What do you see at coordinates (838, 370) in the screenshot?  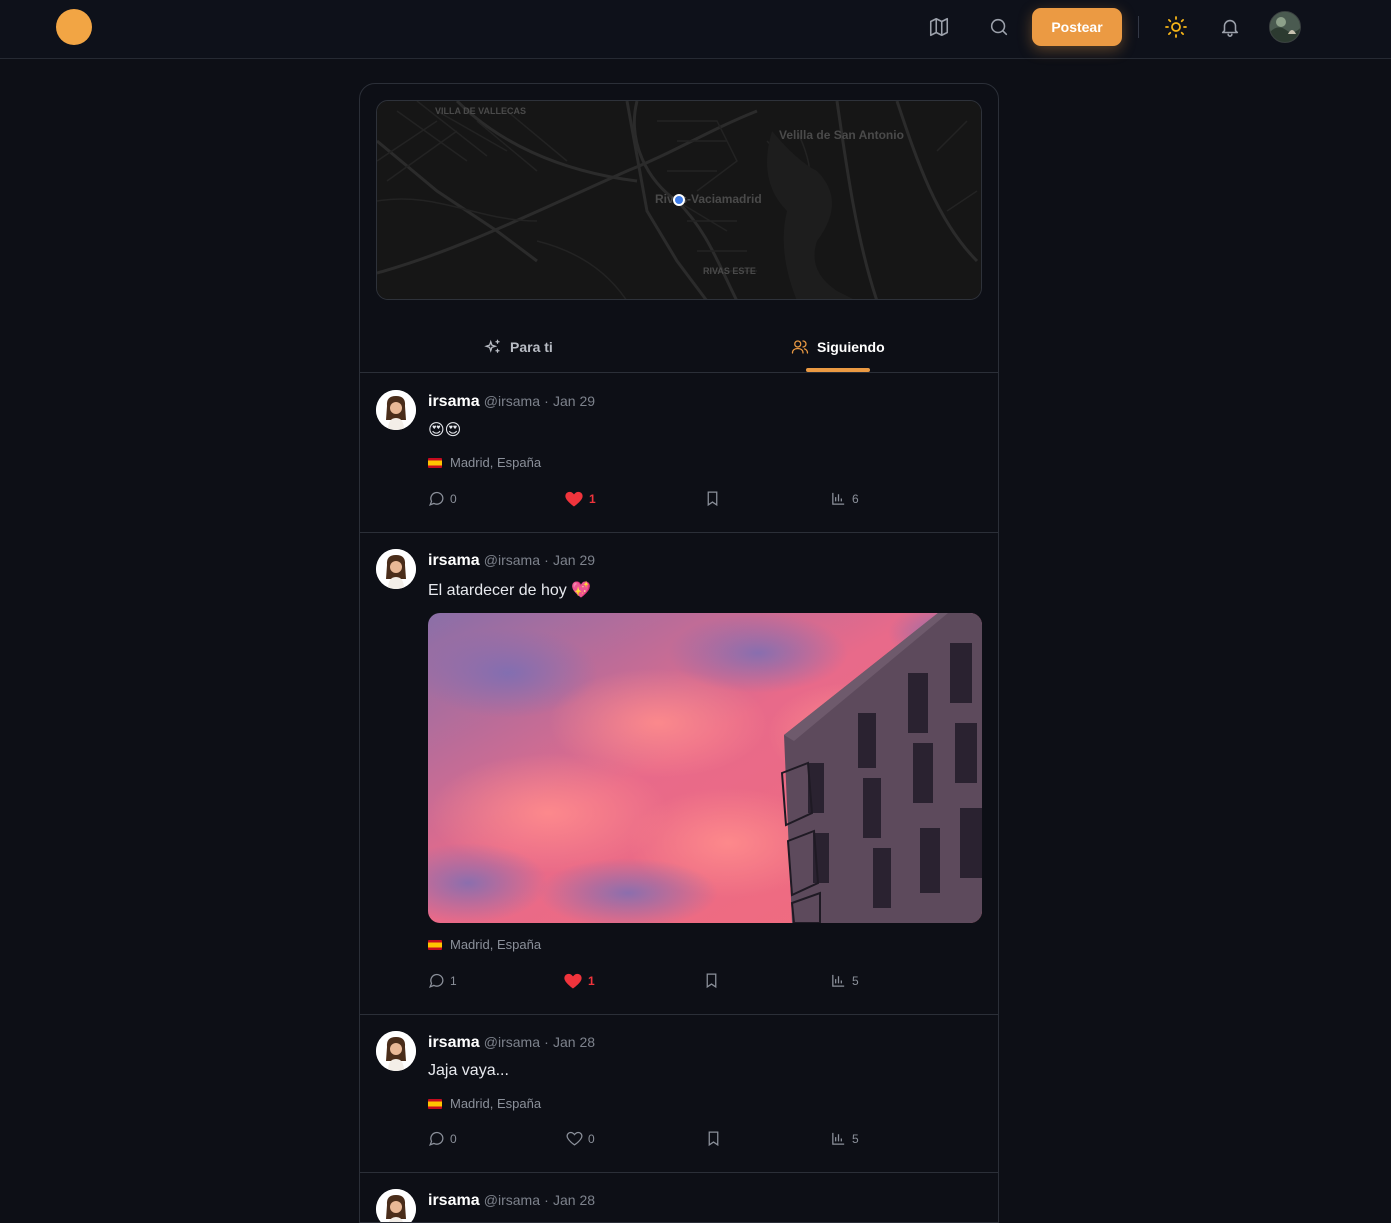 I see `active-tab-indicator` at bounding box center [838, 370].